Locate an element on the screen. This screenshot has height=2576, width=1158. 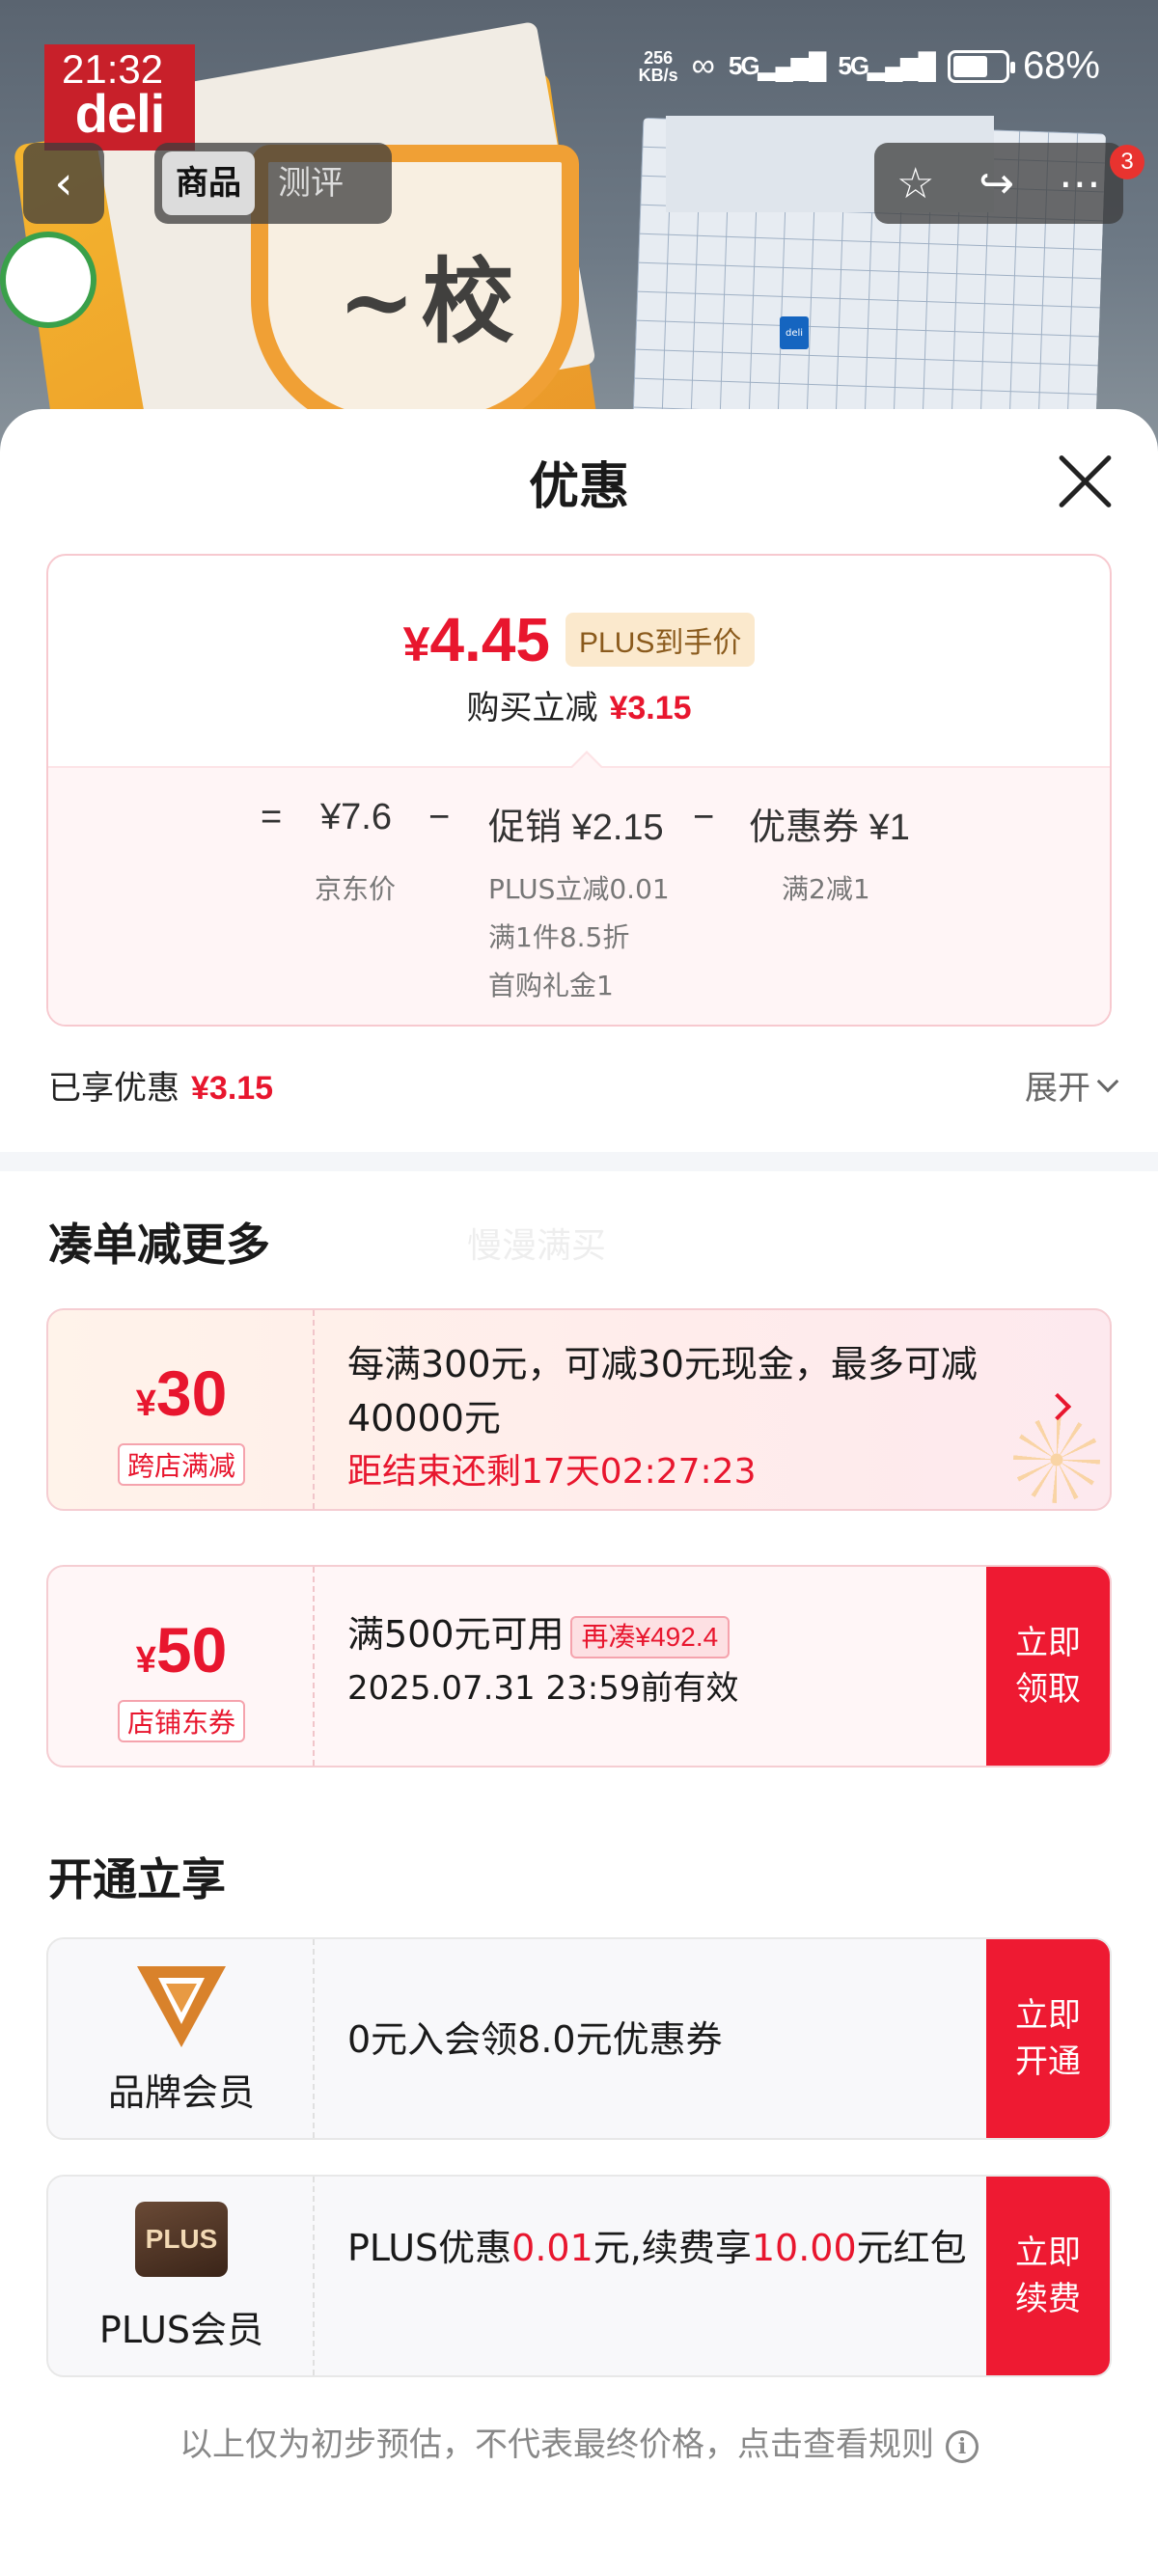
section-divider is located at coordinates (579, 1161).